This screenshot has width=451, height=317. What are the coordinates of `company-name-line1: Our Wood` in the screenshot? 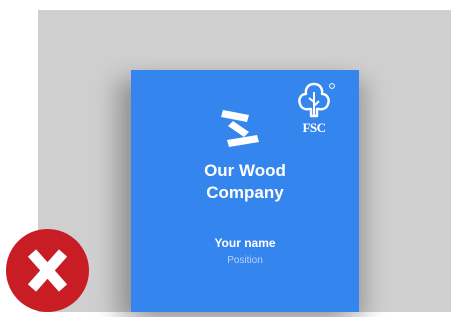 It's located at (245, 170).